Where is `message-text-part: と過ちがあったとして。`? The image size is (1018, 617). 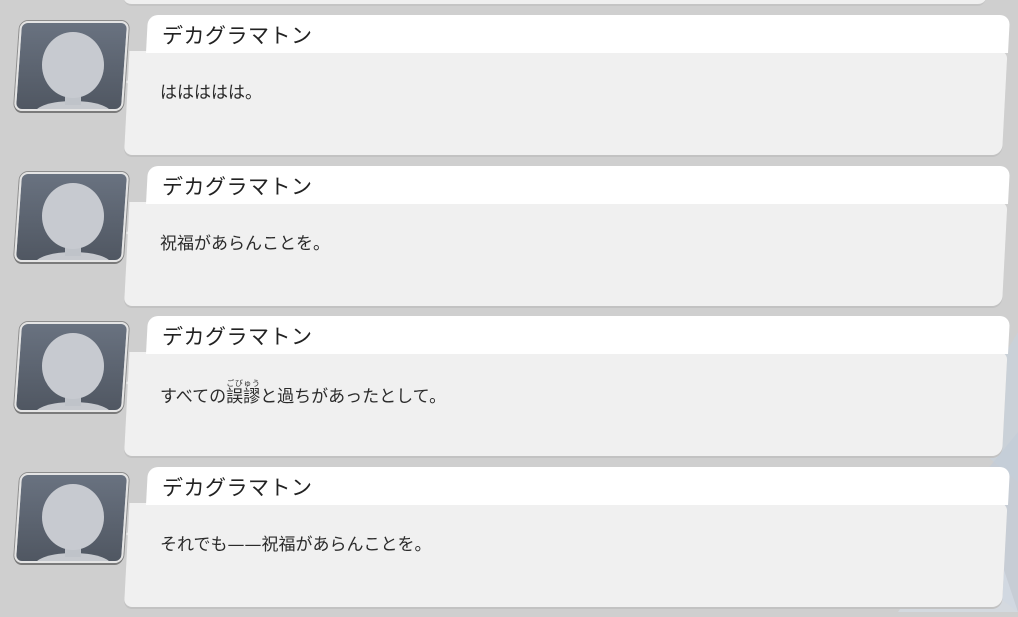
message-text-part: と過ちがあったとして。 is located at coordinates (353, 397).